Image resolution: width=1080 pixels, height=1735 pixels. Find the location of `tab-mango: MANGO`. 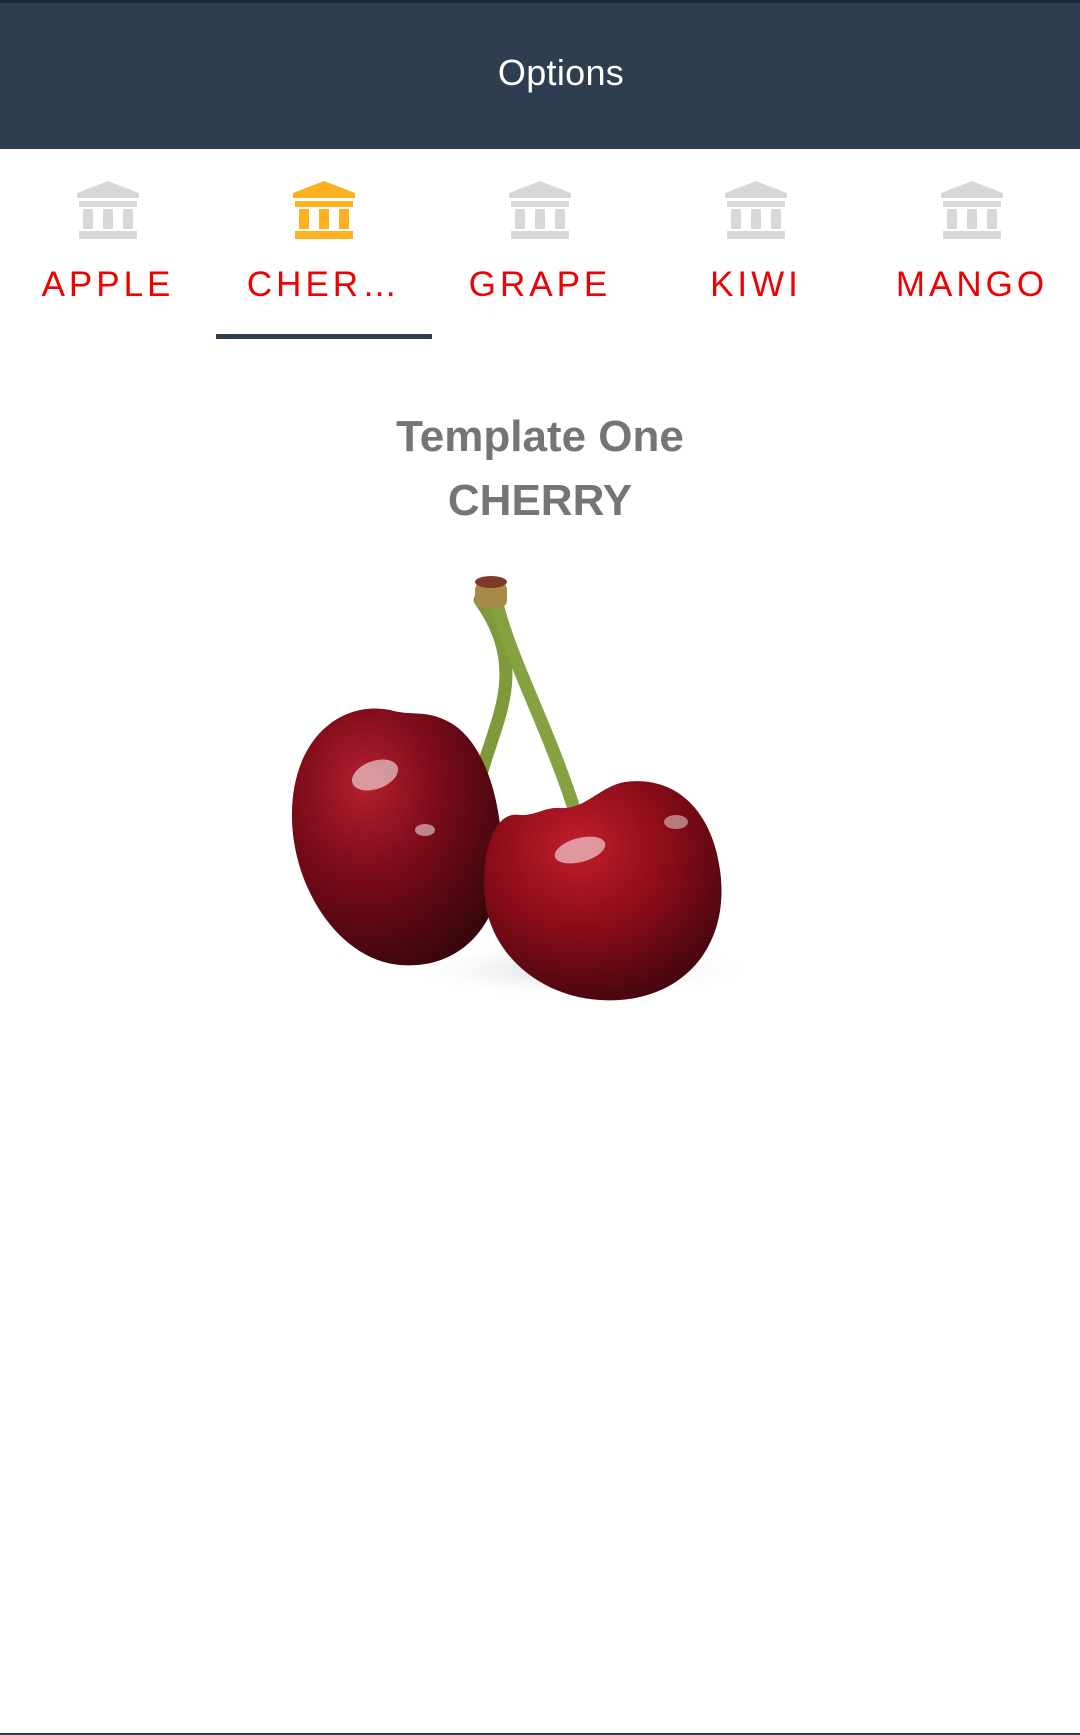

tab-mango: MANGO is located at coordinates (972, 244).